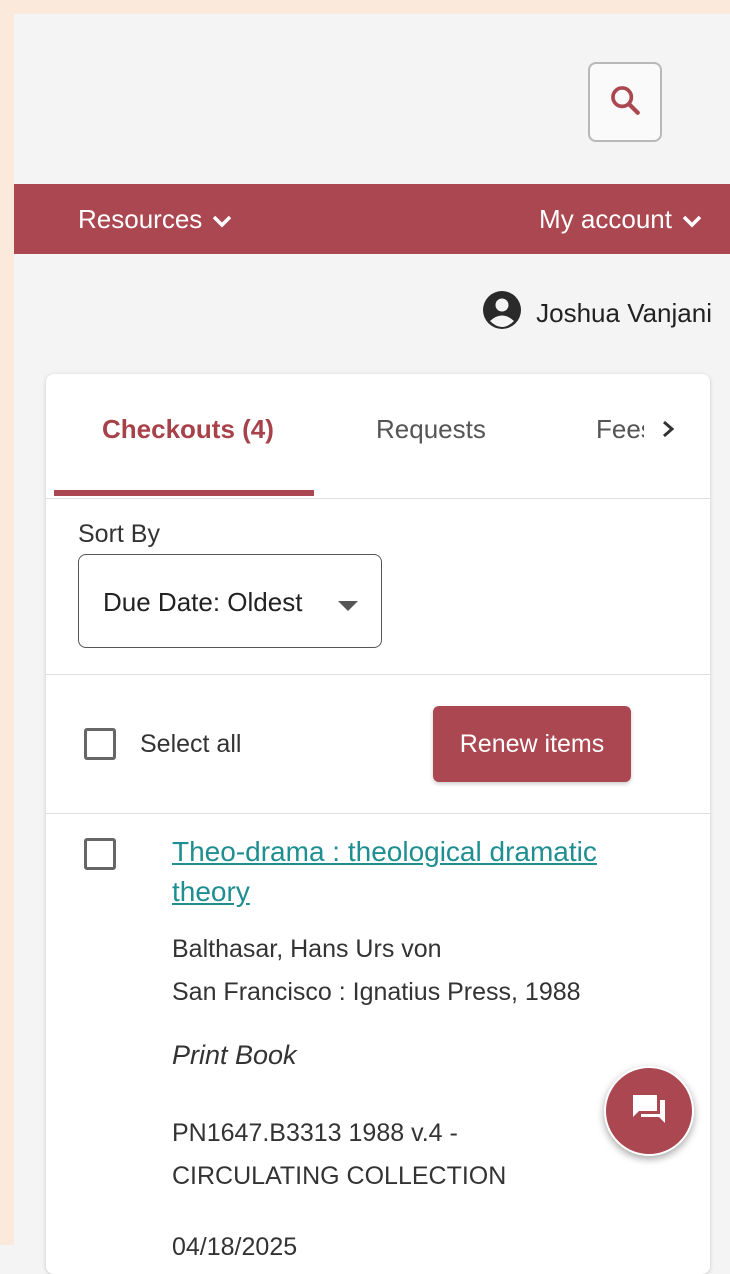 This screenshot has height=1274, width=730. I want to click on tabs-scroll-right-button, so click(668, 431).